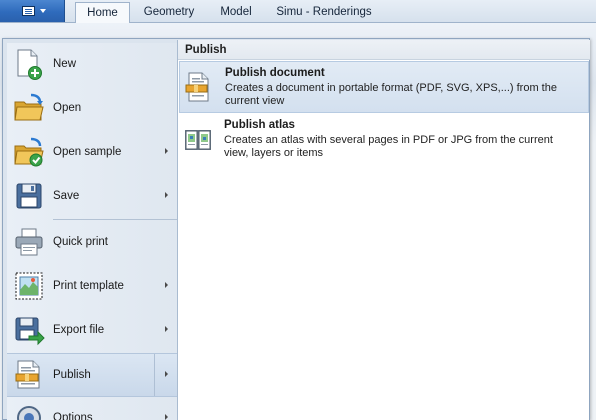 This screenshot has height=420, width=596. Describe the element at coordinates (67, 108) in the screenshot. I see `menu-item-label: Open` at that location.